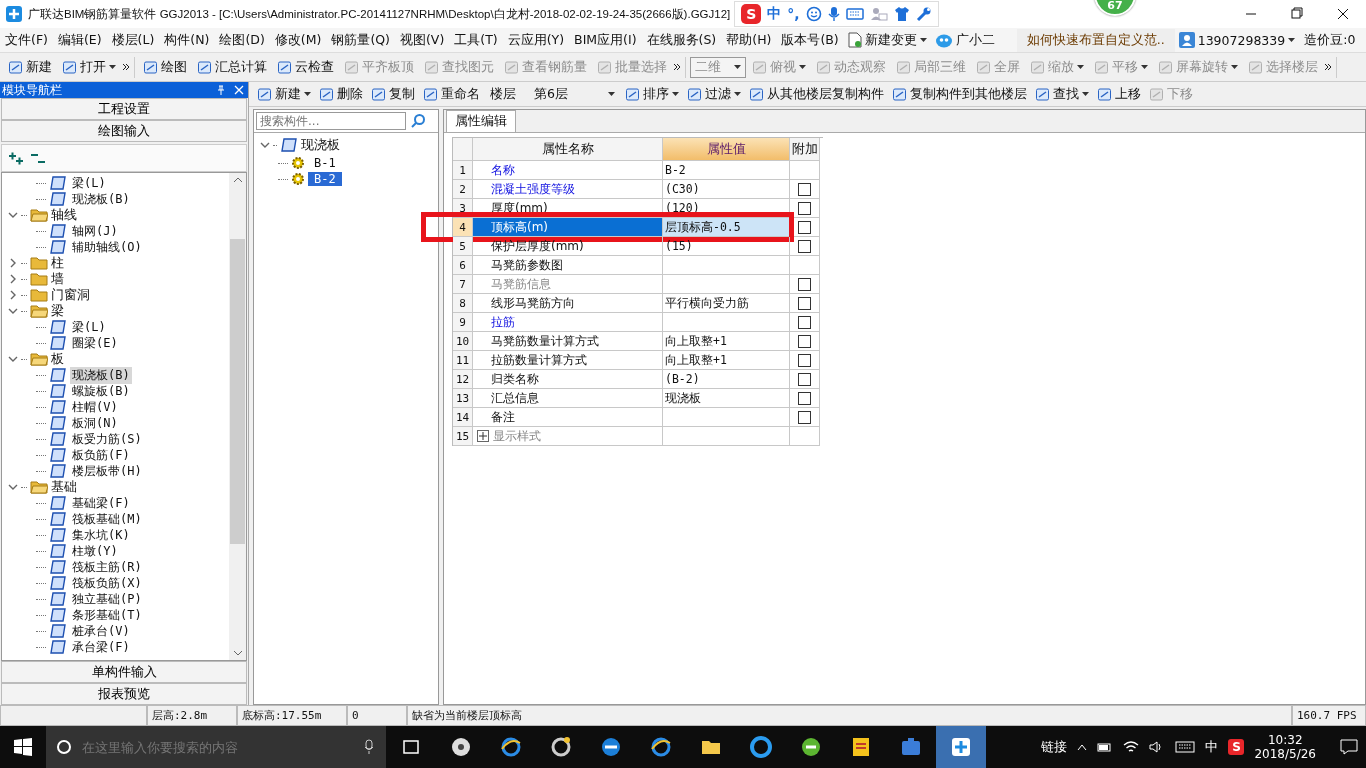 The height and width of the screenshot is (768, 1366). I want to click on tree-item: 板洞(N), so click(95, 423).